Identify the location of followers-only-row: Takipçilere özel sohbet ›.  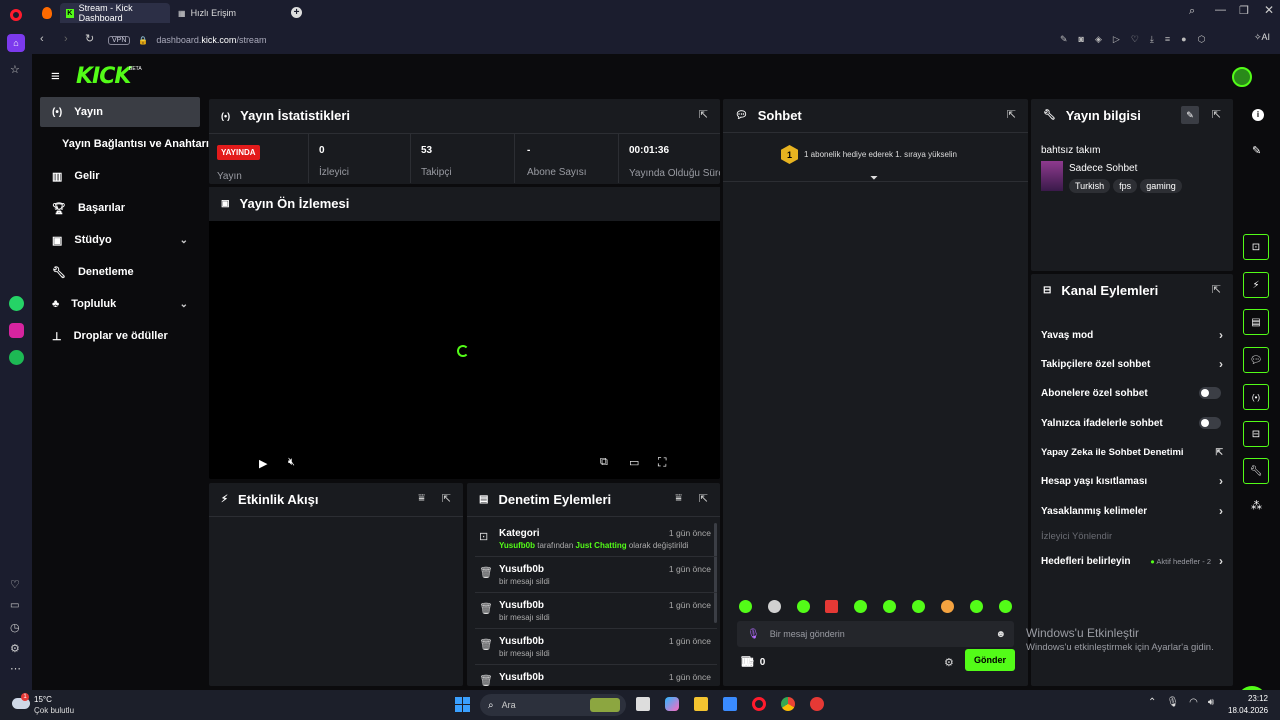
(1132, 364).